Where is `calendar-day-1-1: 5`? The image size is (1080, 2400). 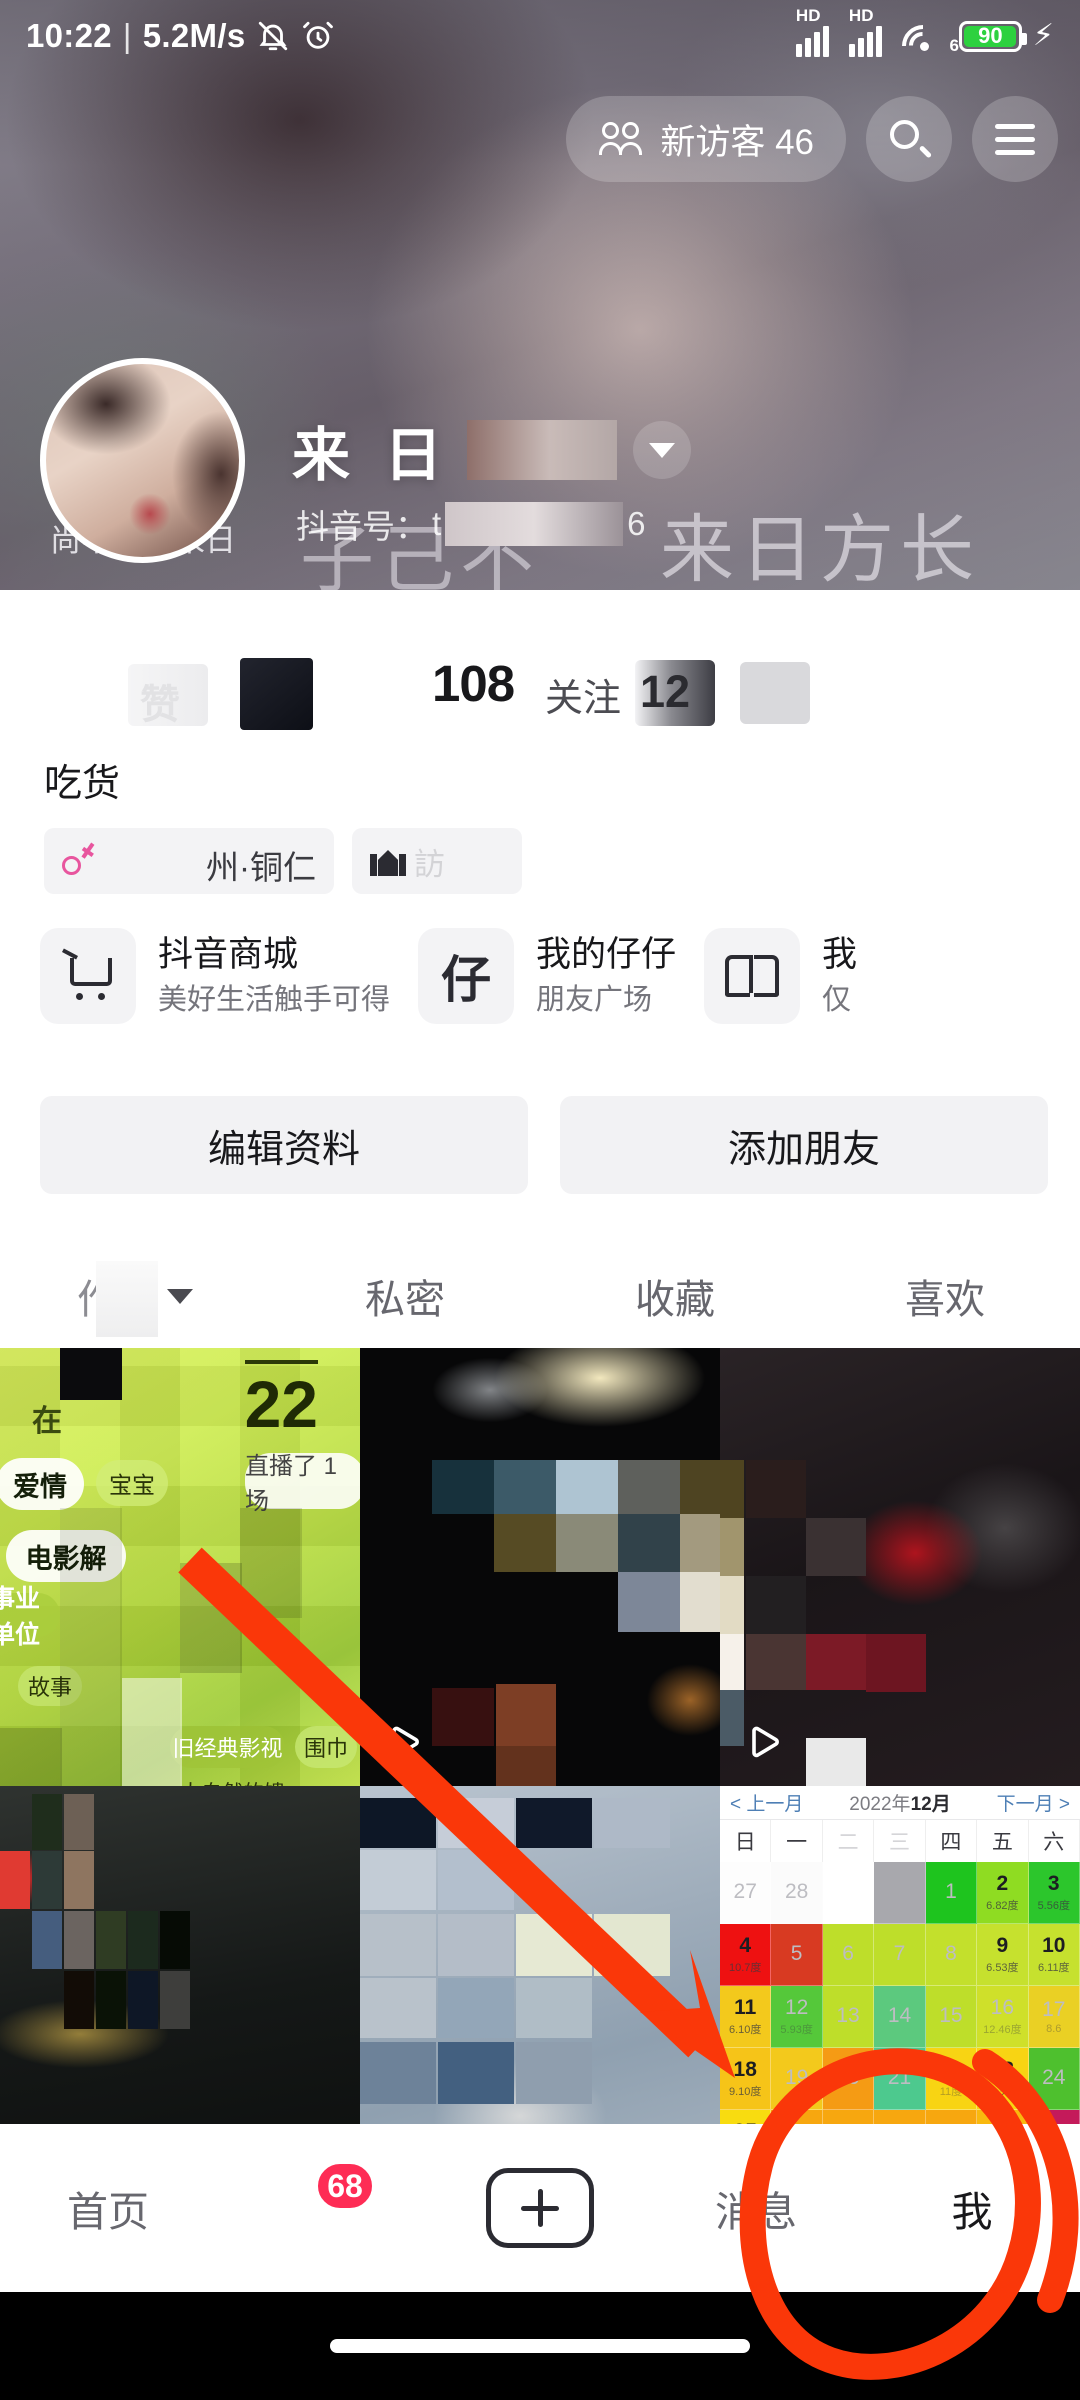
calendar-day-1-1: 5 is located at coordinates (797, 1955).